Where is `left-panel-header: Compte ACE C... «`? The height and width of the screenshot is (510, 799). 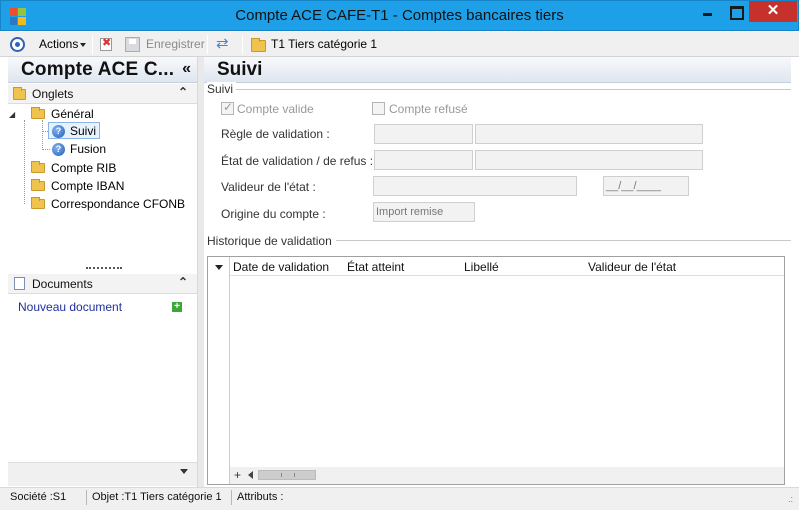
left-panel-header: Compte ACE C... « is located at coordinates (102, 70).